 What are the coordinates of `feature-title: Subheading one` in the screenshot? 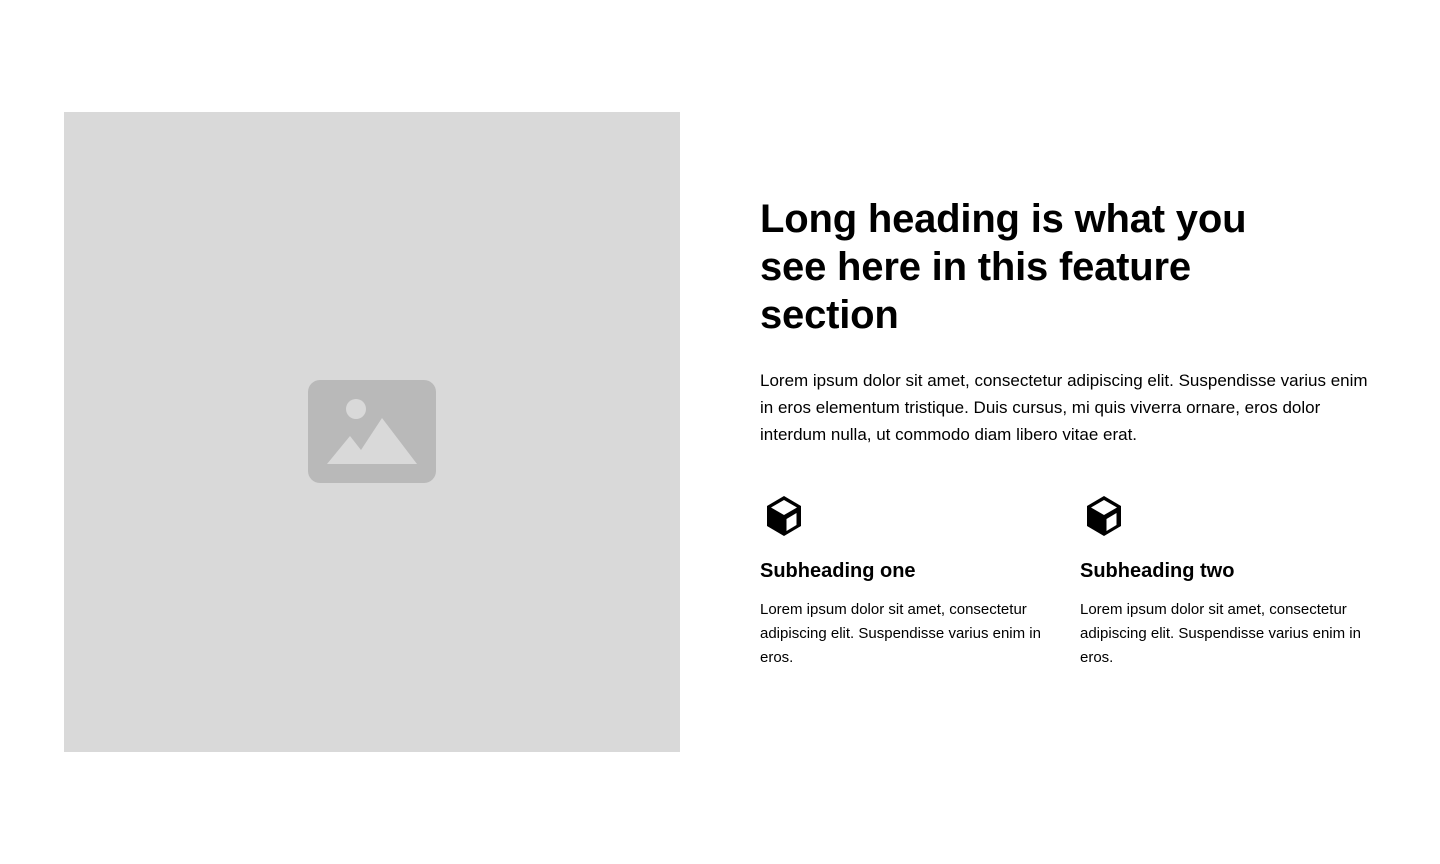 It's located at (838, 570).